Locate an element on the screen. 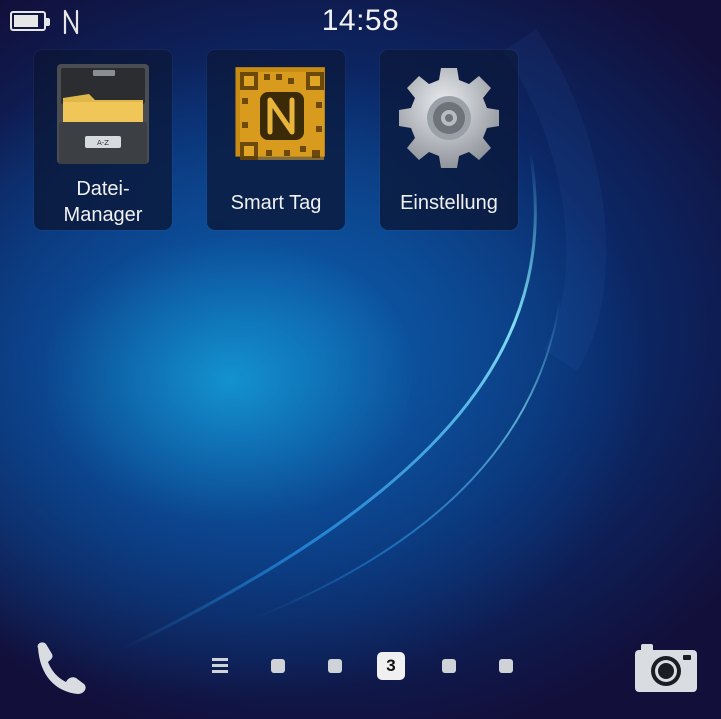 The height and width of the screenshot is (719, 721). page-dot-current: 3 is located at coordinates (391, 666).